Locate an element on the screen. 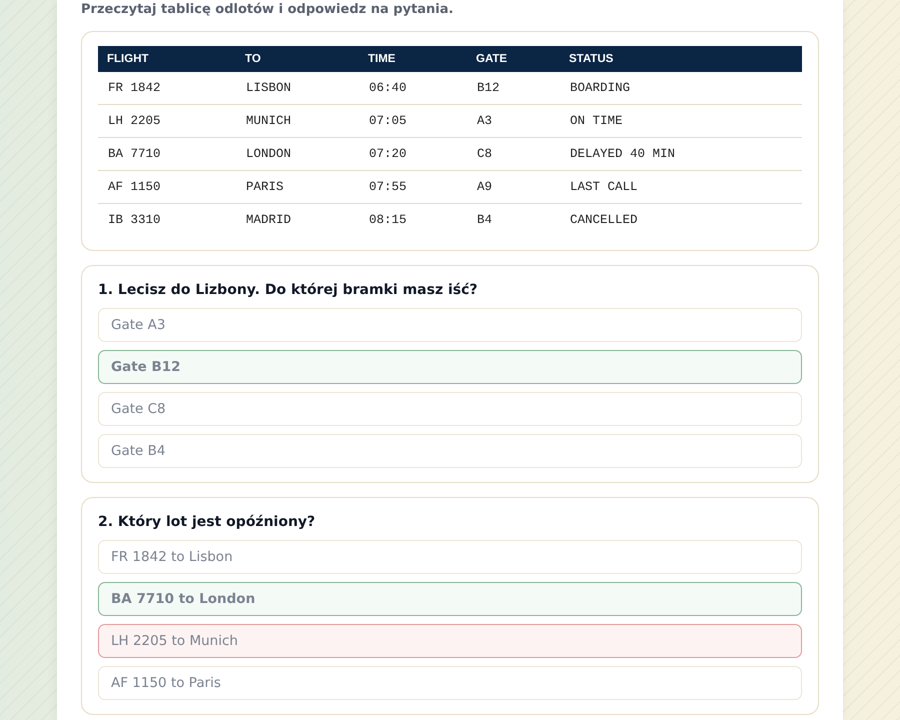 Image resolution: width=900 pixels, height=720 pixels. answer-option: Gate B12 is located at coordinates (450, 367).